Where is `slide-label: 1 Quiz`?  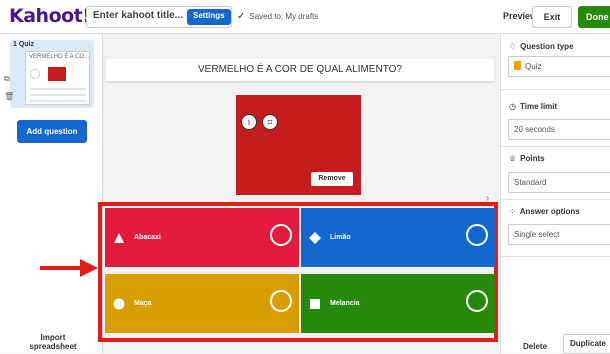 slide-label: 1 Quiz is located at coordinates (24, 44).